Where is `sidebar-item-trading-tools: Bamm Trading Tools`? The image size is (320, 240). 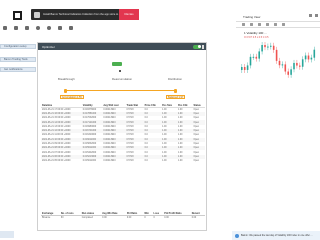
sidebar-item-trading-tools: Bamm Trading Tools is located at coordinates (18, 59).